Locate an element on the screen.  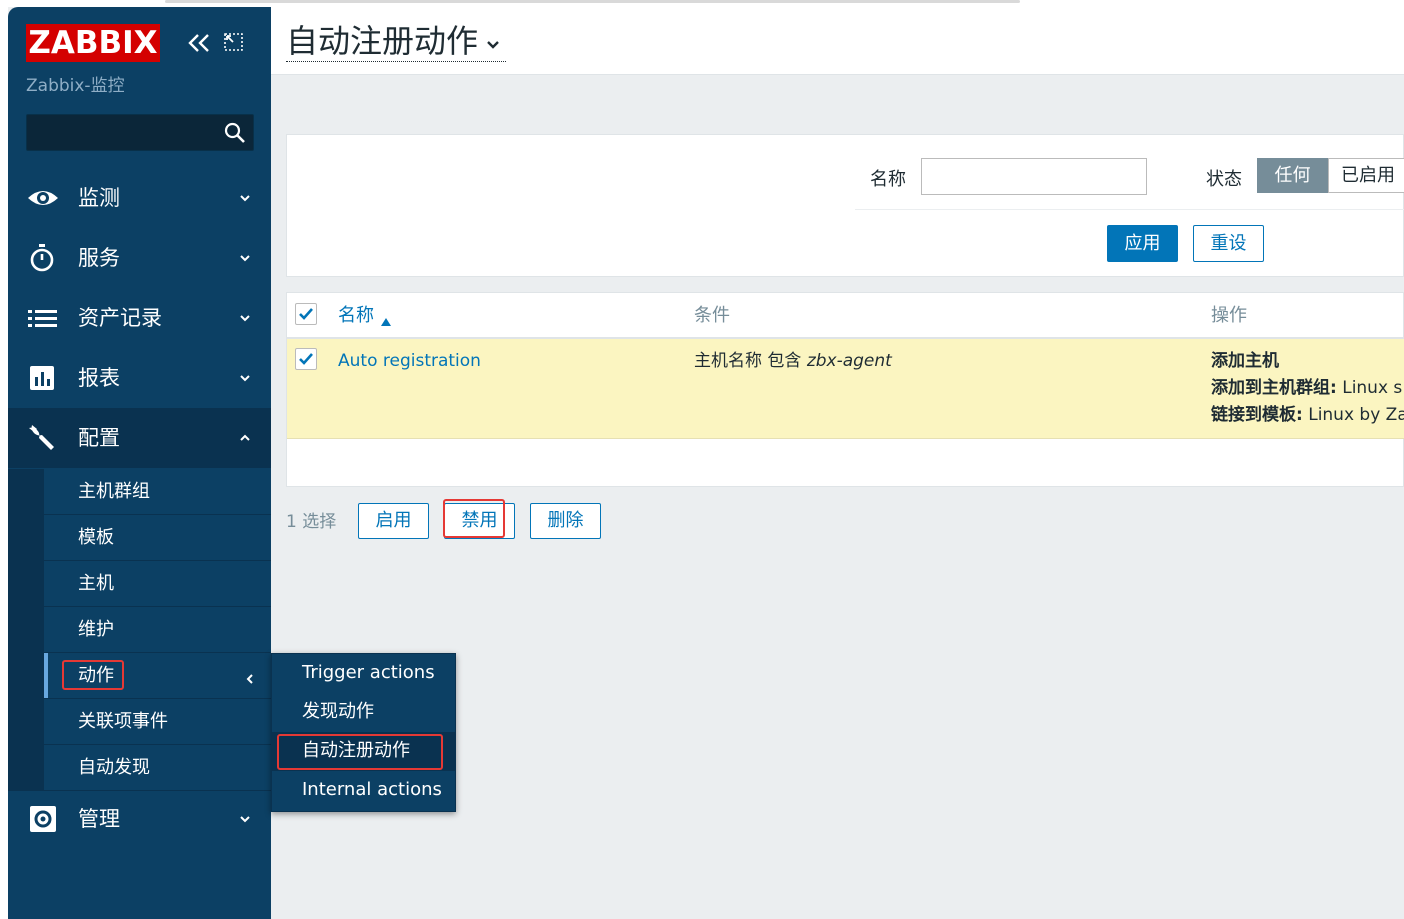
kiosk-mode-icon is located at coordinates (234, 42).